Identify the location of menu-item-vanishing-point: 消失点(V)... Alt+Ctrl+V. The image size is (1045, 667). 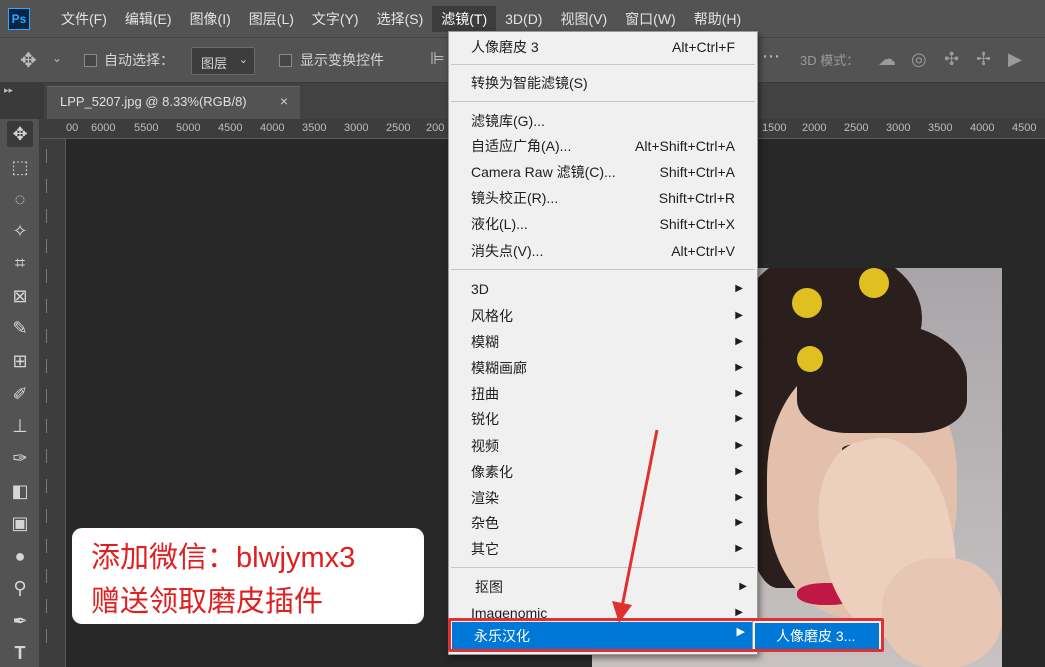
(611, 251).